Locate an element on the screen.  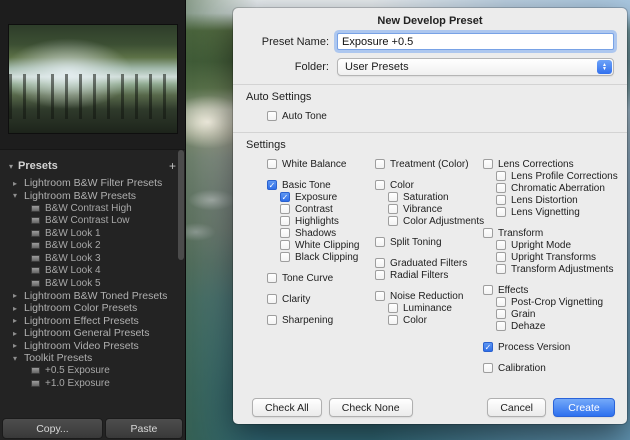
checkbox-chromatic-aberration: Chromatic Aberration is located at coordinates (561, 188).